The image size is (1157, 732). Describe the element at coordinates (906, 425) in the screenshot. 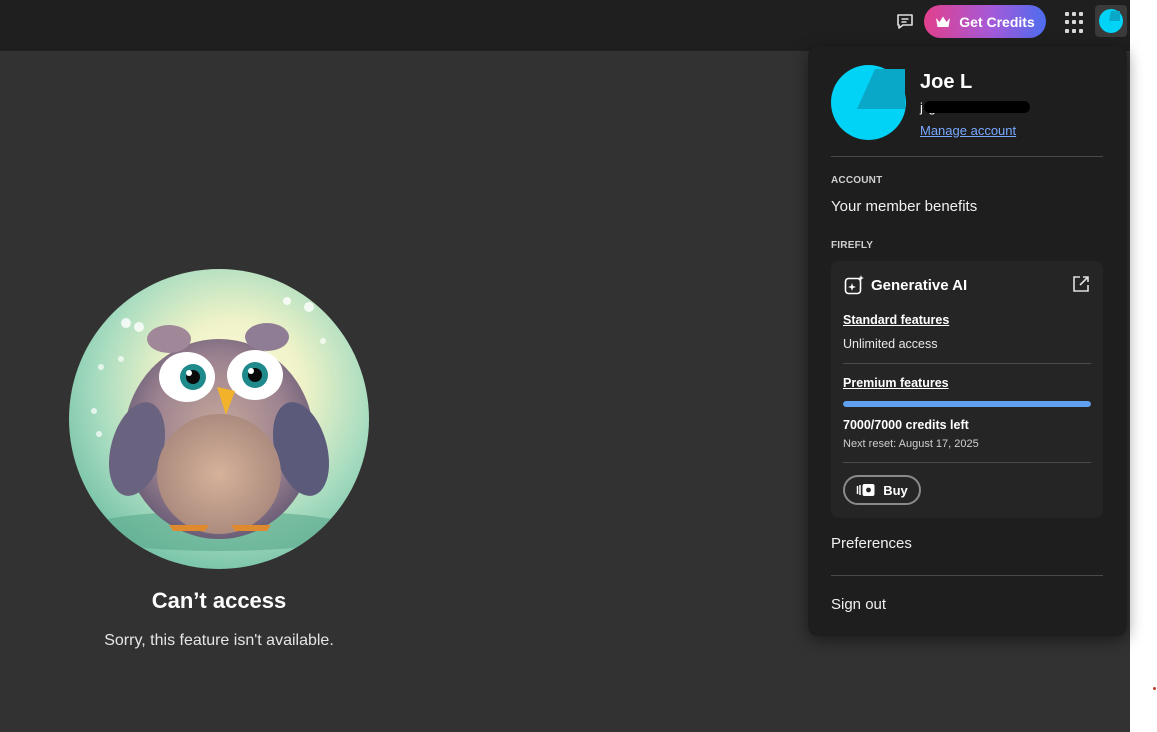

I see `credits-left-text: 7000/7000 credits left` at that location.